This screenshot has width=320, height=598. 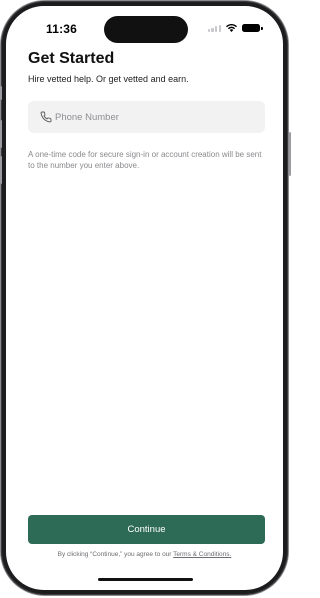 What do you see at coordinates (202, 554) in the screenshot?
I see `terms-and-conditions-link: Terms & Conditions.` at bounding box center [202, 554].